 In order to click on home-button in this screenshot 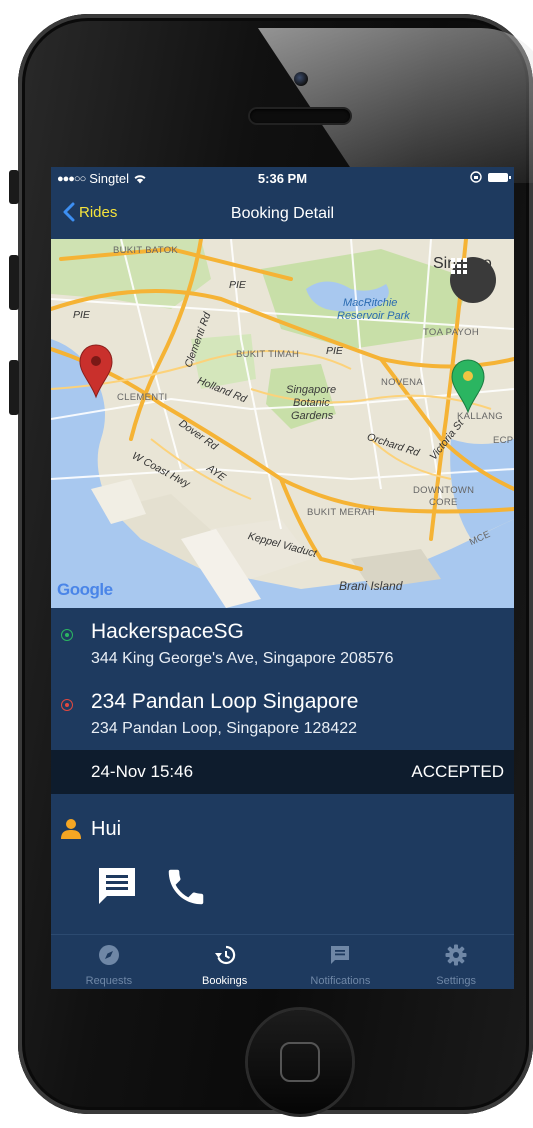, I will do `click(300, 1062)`.